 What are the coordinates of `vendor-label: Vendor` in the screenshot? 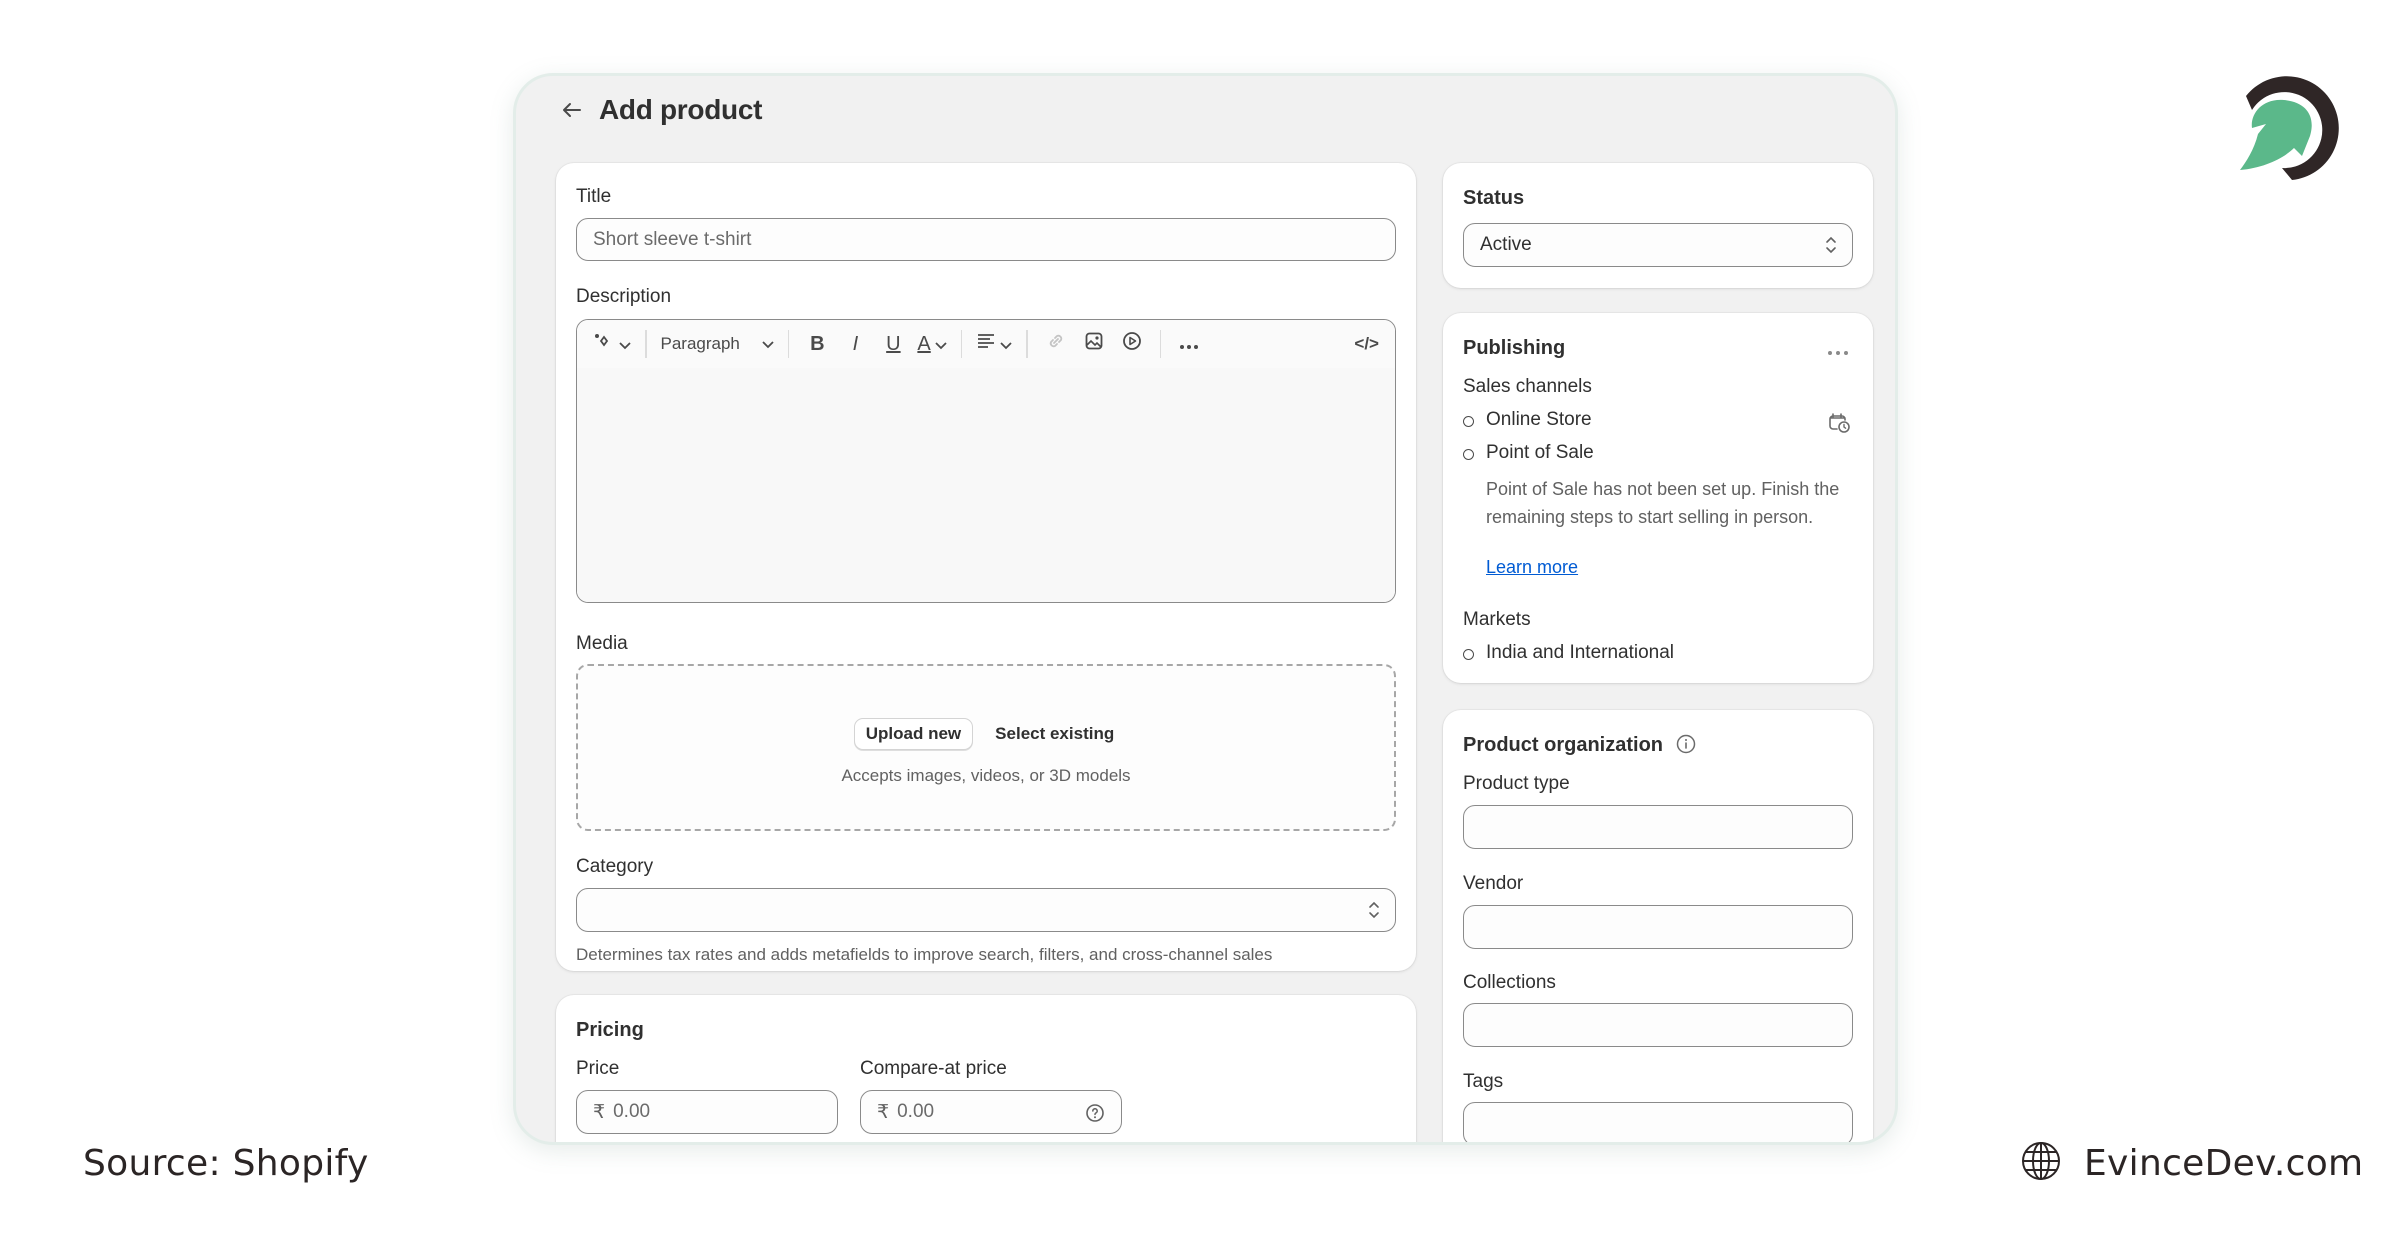 It's located at (1493, 883).